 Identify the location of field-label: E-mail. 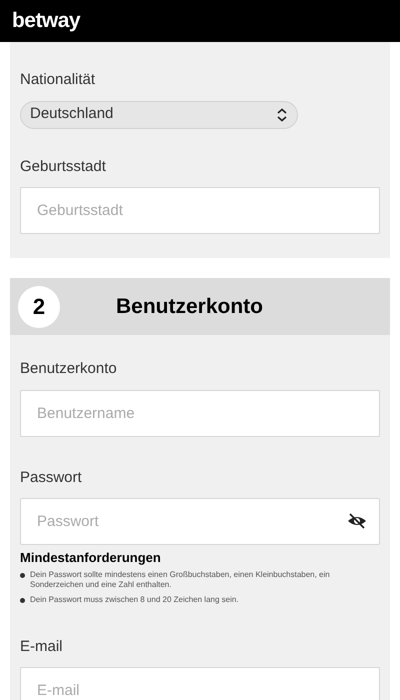
(42, 646).